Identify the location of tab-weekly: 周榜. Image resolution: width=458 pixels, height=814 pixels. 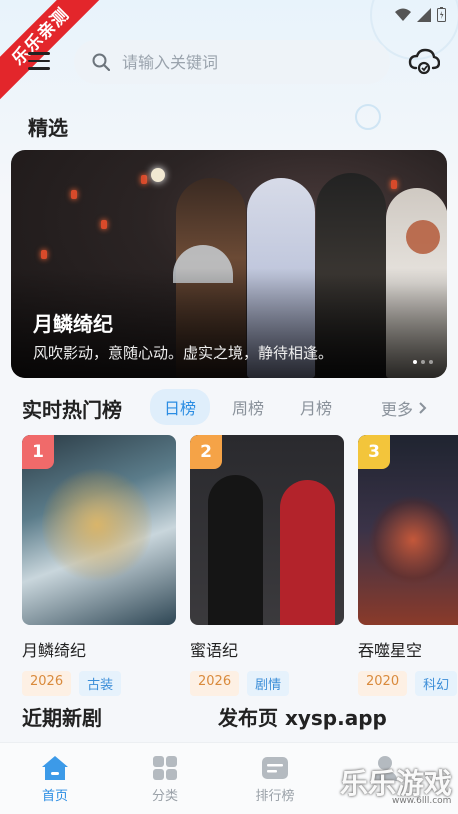
(248, 407).